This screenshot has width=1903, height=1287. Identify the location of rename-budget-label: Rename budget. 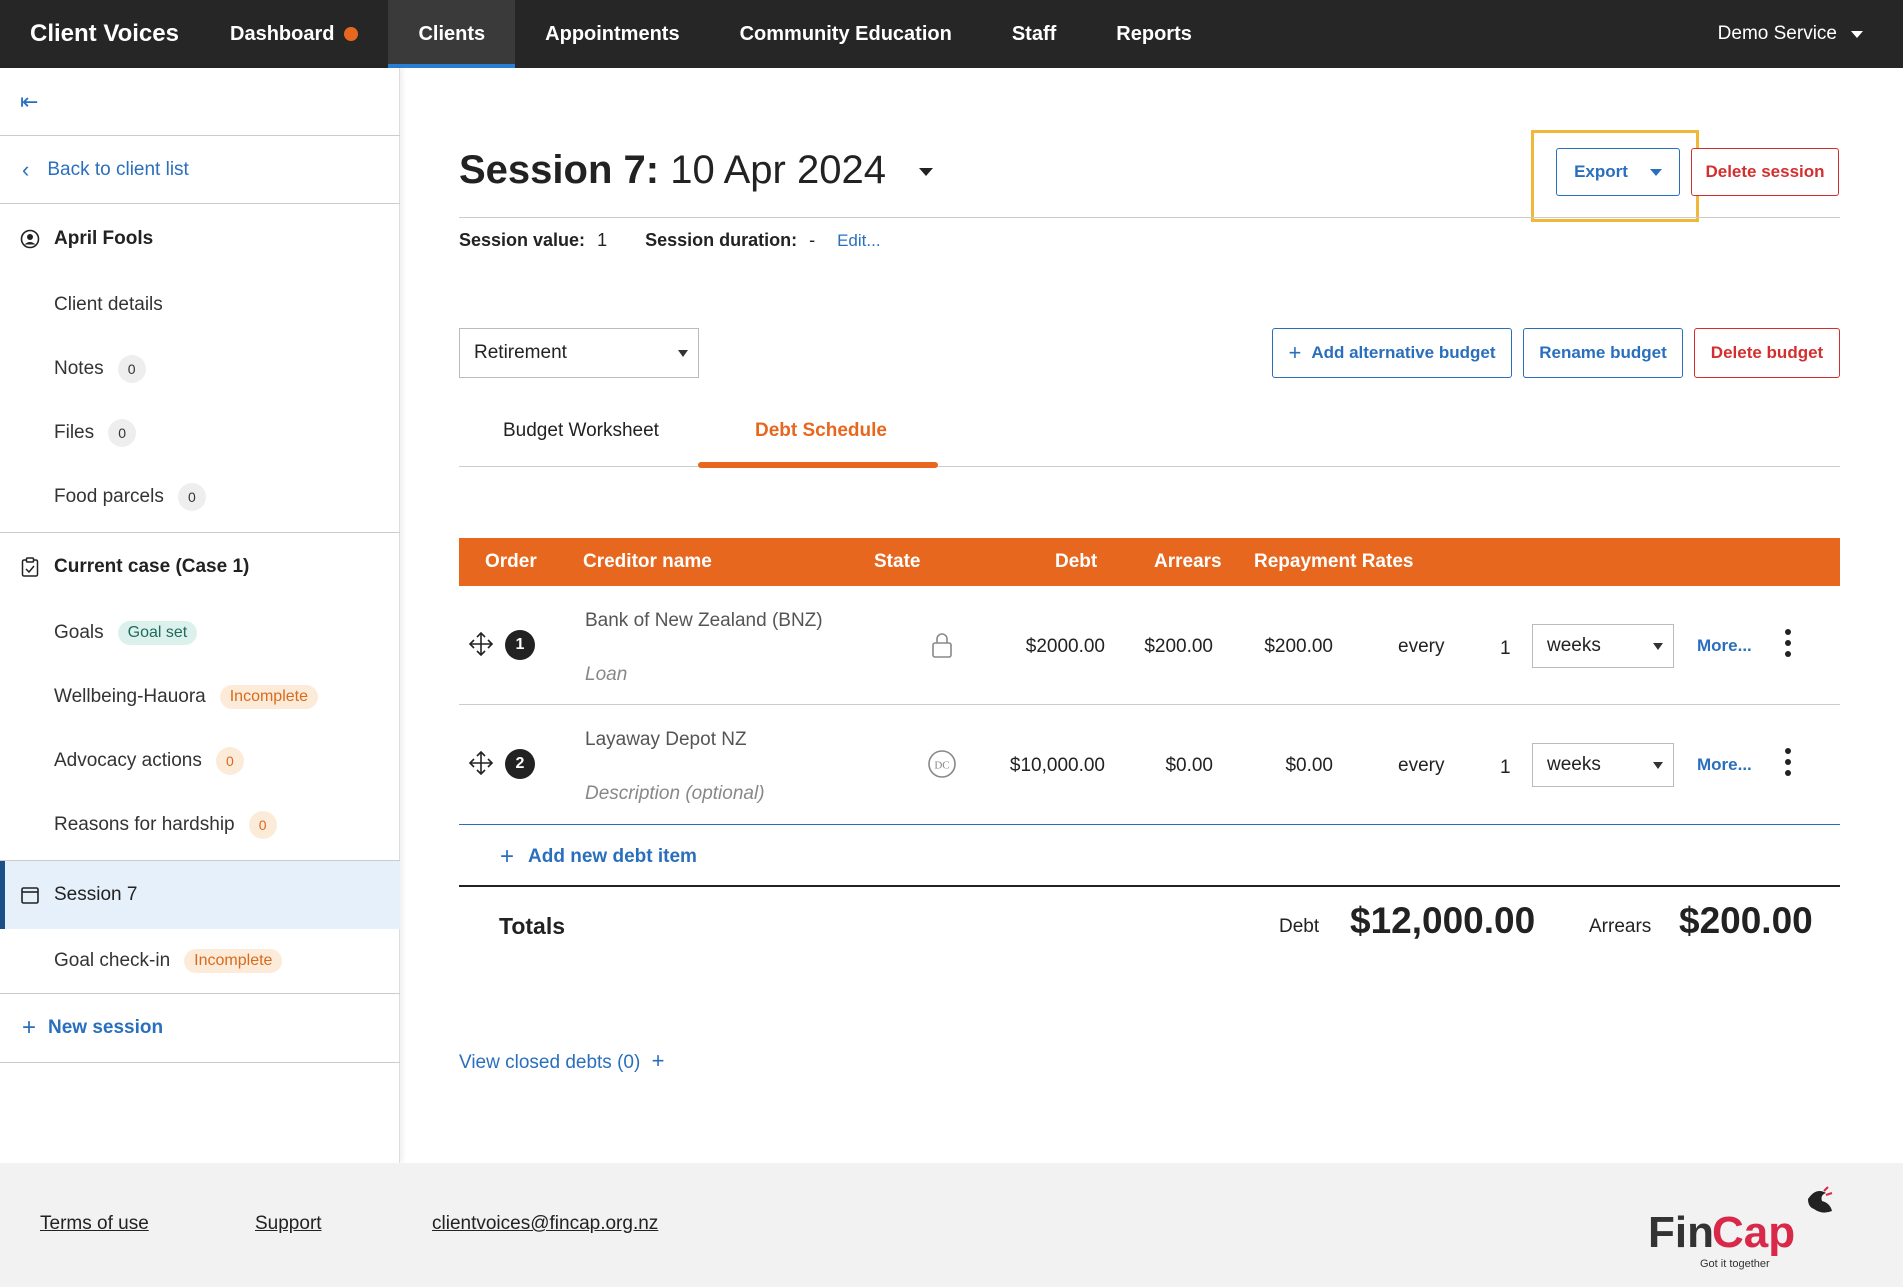
(1603, 352).